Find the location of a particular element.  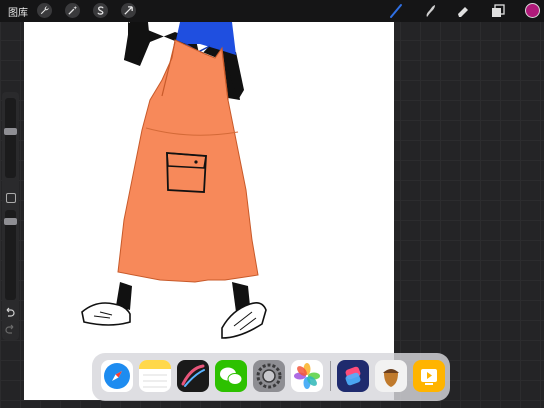

color-picker-button is located at coordinates (532, 10).